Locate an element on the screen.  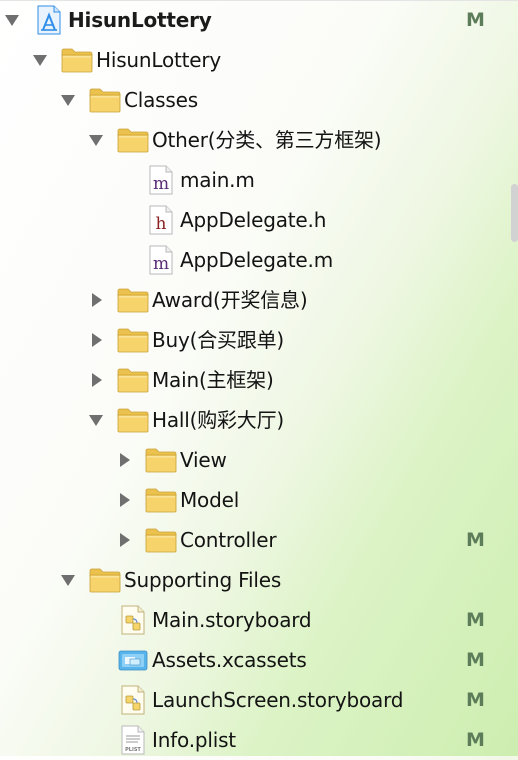
navigator-item-label: AppDelegate.h is located at coordinates (253, 220).